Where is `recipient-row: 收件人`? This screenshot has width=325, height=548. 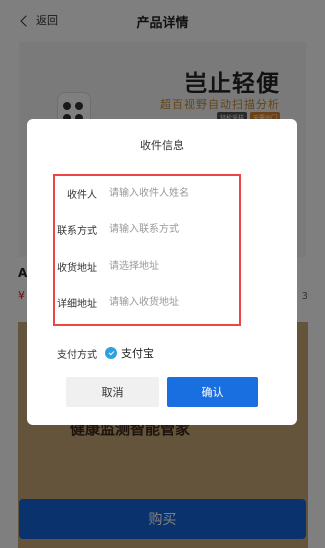
recipient-row: 收件人 is located at coordinates (147, 193).